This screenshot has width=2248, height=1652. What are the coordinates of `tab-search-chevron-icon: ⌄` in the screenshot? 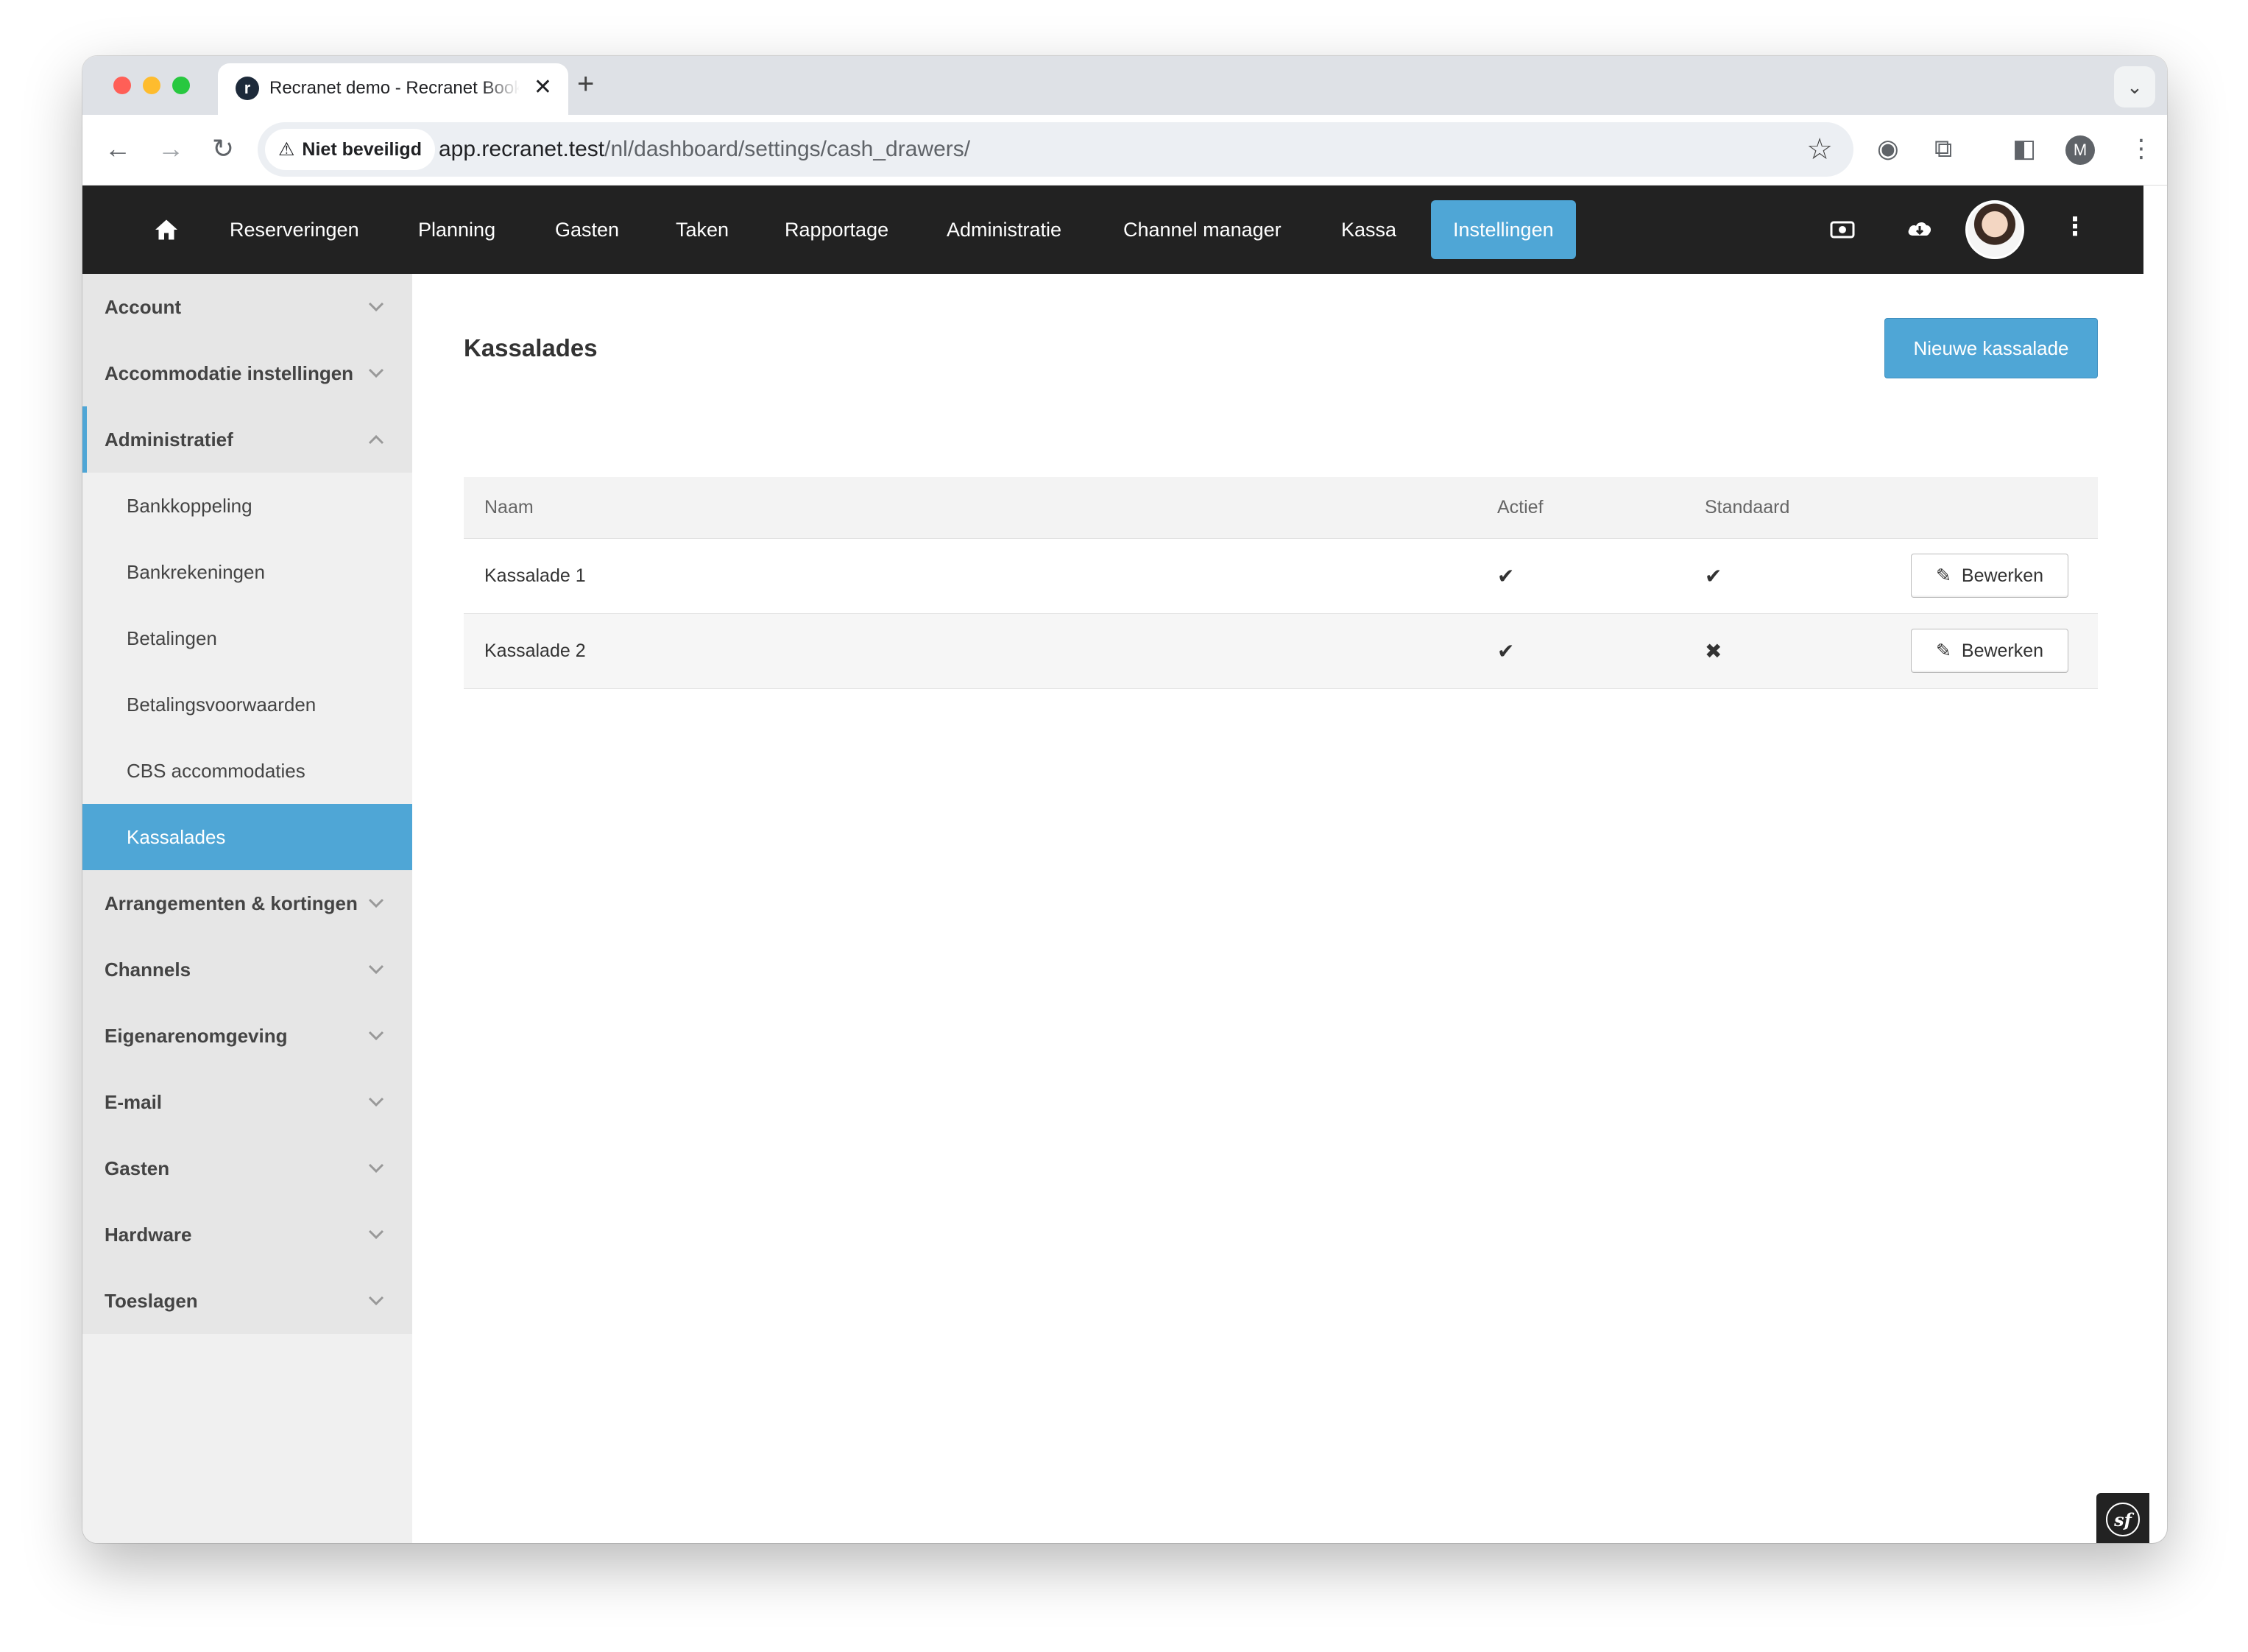 It's located at (2134, 86).